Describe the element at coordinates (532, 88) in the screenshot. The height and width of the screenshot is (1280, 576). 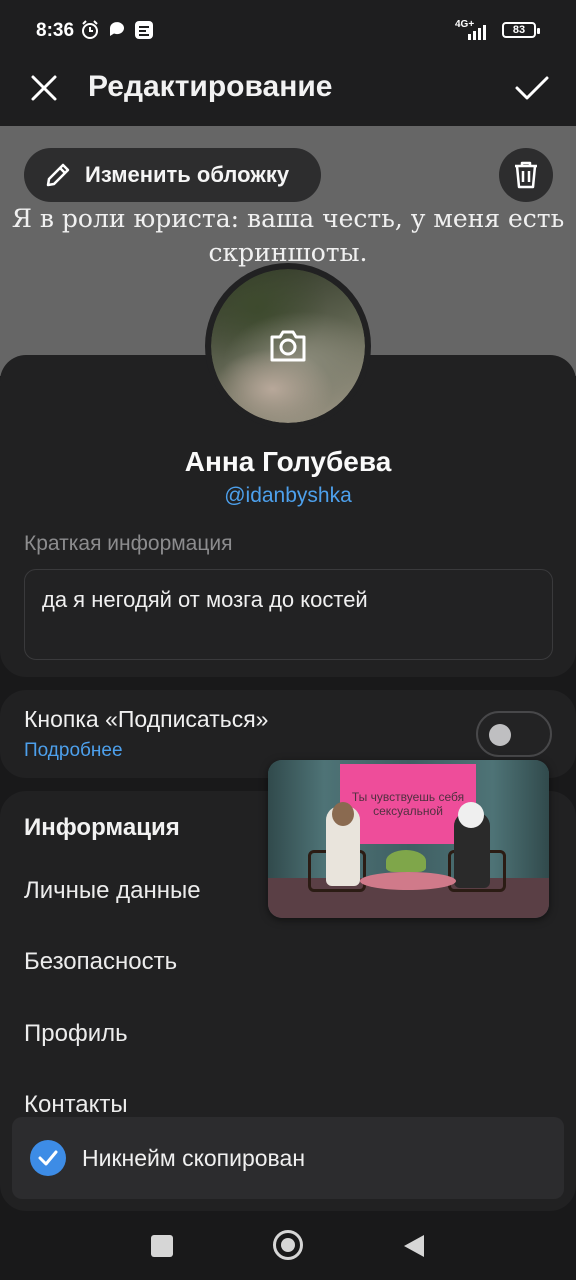
I see `check-icon` at that location.